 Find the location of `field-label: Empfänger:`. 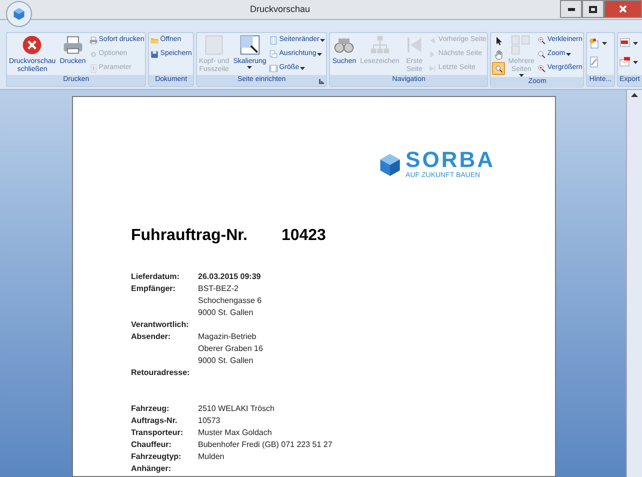

field-label: Empfänger: is located at coordinates (153, 289).